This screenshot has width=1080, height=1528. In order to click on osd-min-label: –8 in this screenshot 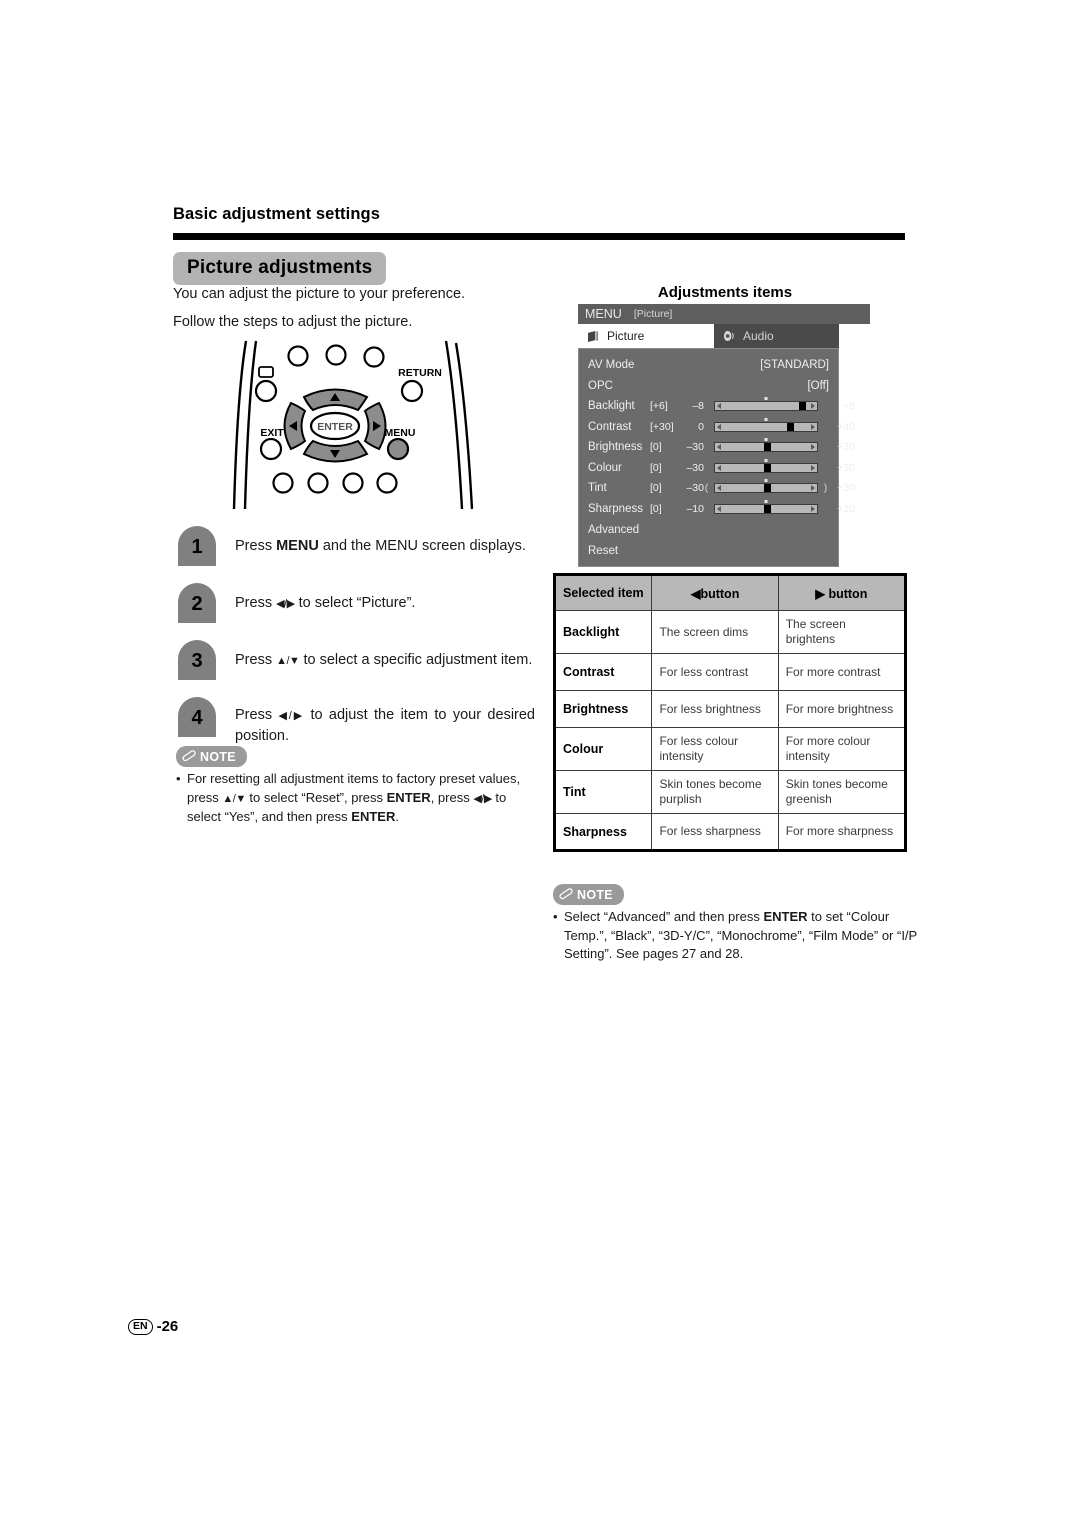, I will do `click(698, 406)`.